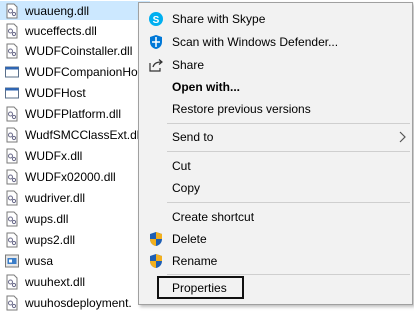 The image size is (414, 312). I want to click on file-item-wudfx02000-dll: WUDFx02000.dll, so click(75, 176).